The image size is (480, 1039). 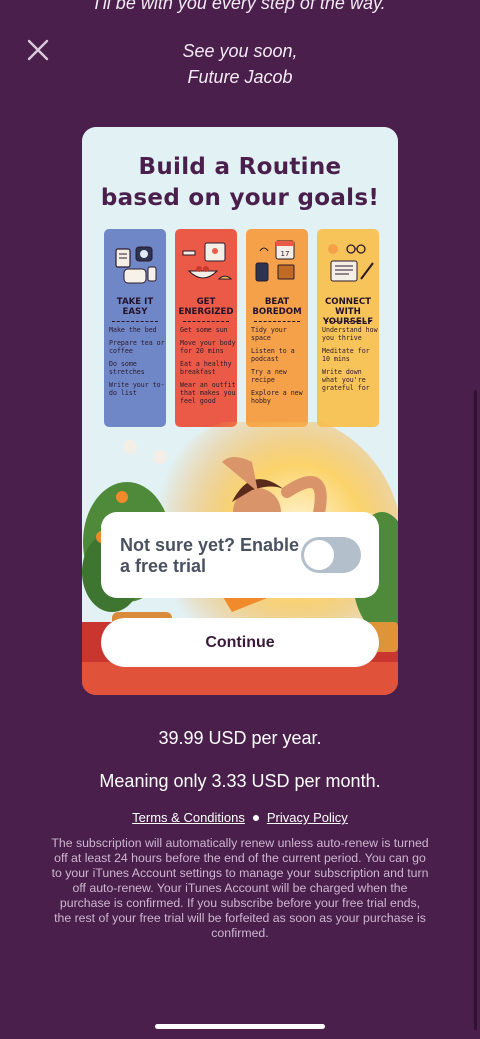 I want to click on list-item: Make the bed, so click(x=133, y=330).